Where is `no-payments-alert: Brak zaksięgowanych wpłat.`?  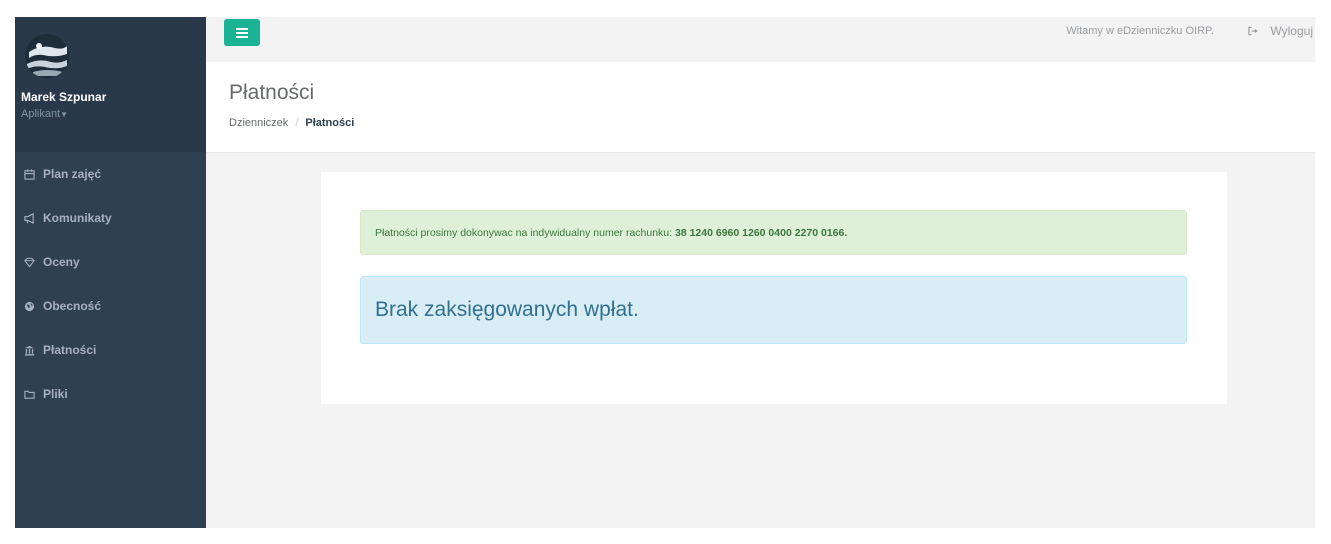 no-payments-alert: Brak zaksięgowanych wpłat. is located at coordinates (773, 310).